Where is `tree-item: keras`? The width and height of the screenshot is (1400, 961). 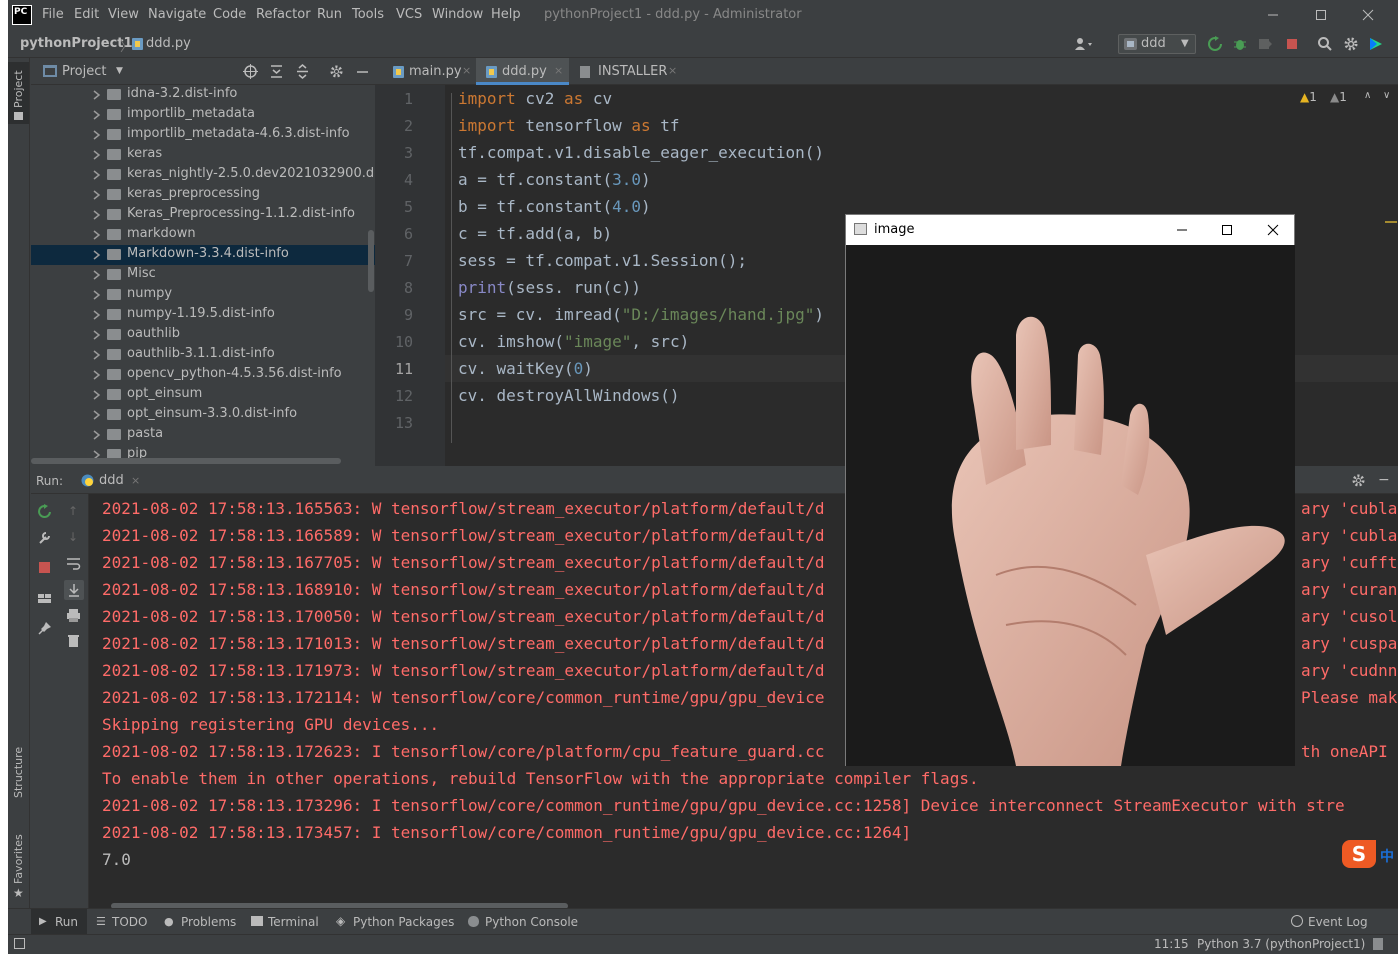
tree-item: keras is located at coordinates (203, 155).